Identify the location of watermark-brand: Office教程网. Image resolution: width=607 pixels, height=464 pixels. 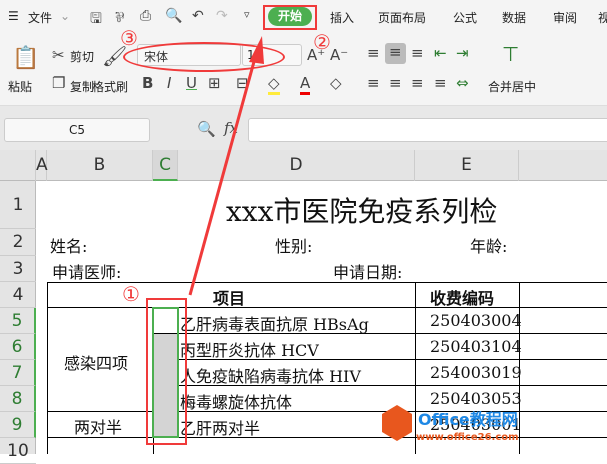
(468, 419).